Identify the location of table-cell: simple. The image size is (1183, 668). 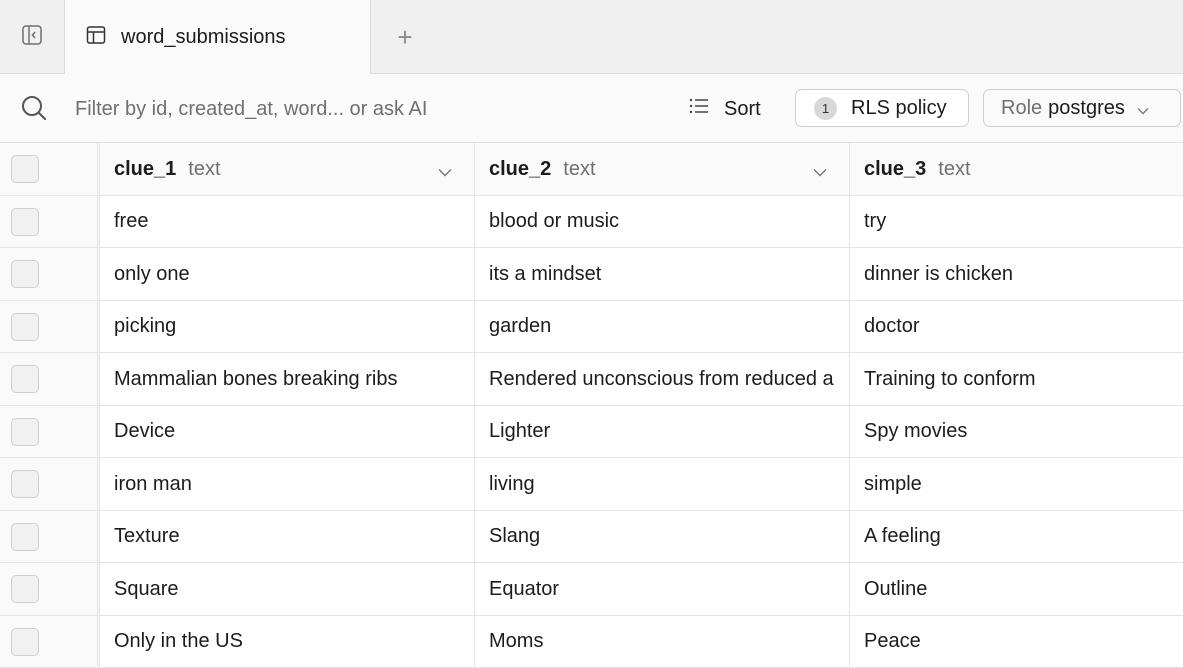
(1016, 484).